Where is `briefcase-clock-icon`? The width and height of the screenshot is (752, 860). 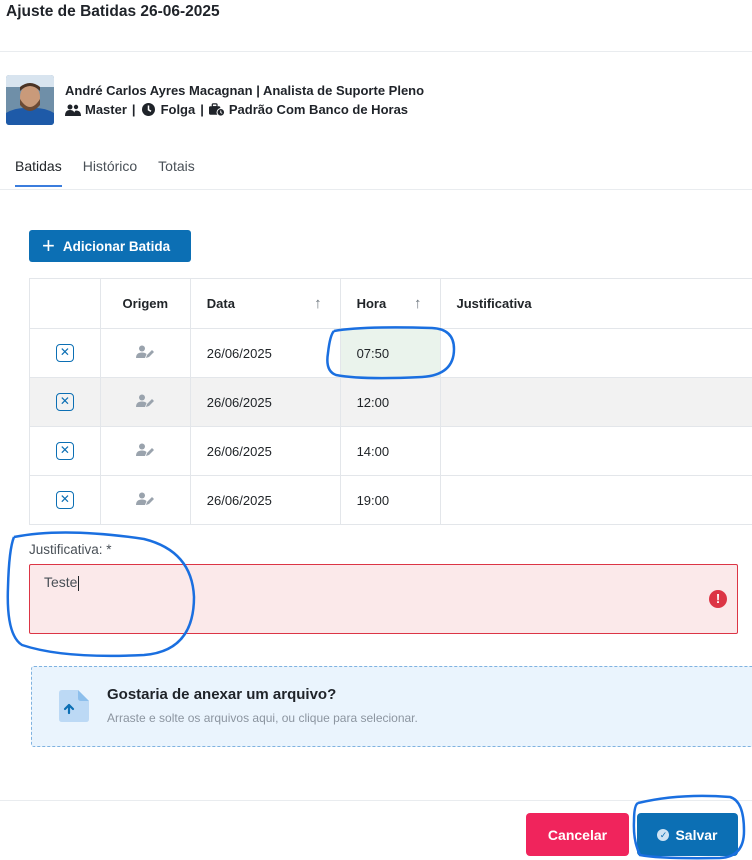 briefcase-clock-icon is located at coordinates (216, 109).